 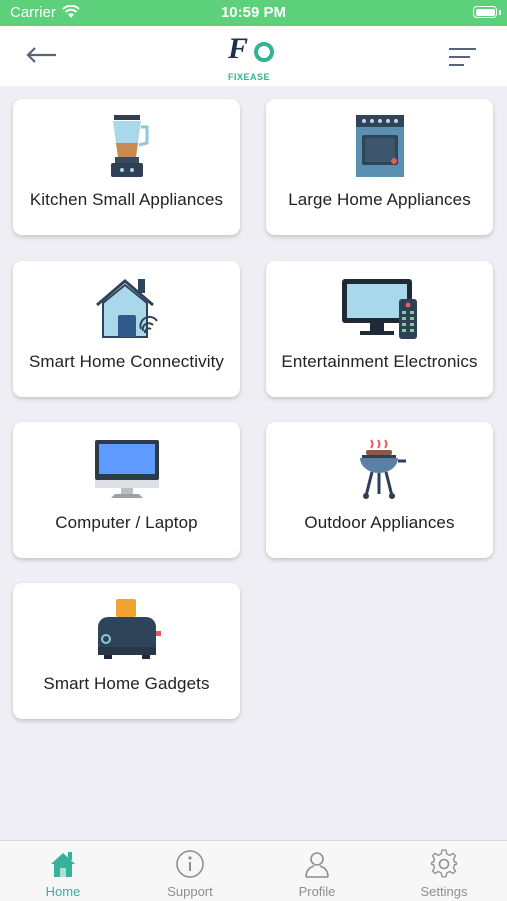 I want to click on status-time: 10:59 PM, so click(x=253, y=12).